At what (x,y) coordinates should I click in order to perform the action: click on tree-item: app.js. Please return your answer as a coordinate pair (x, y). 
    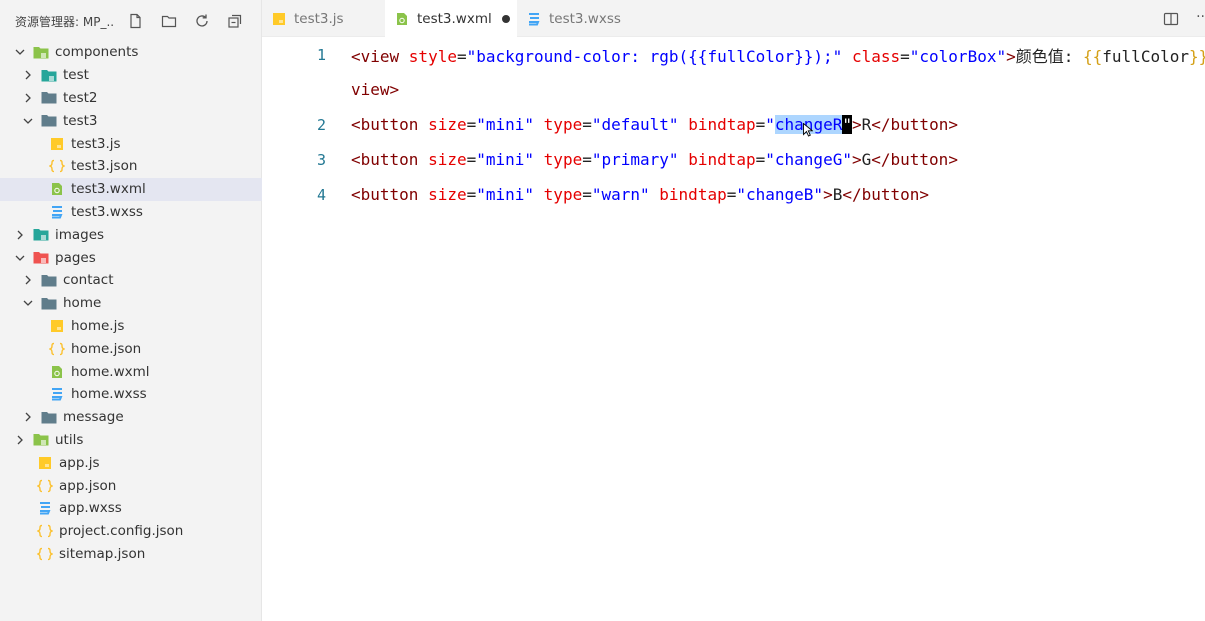
    Looking at the image, I should click on (131, 462).